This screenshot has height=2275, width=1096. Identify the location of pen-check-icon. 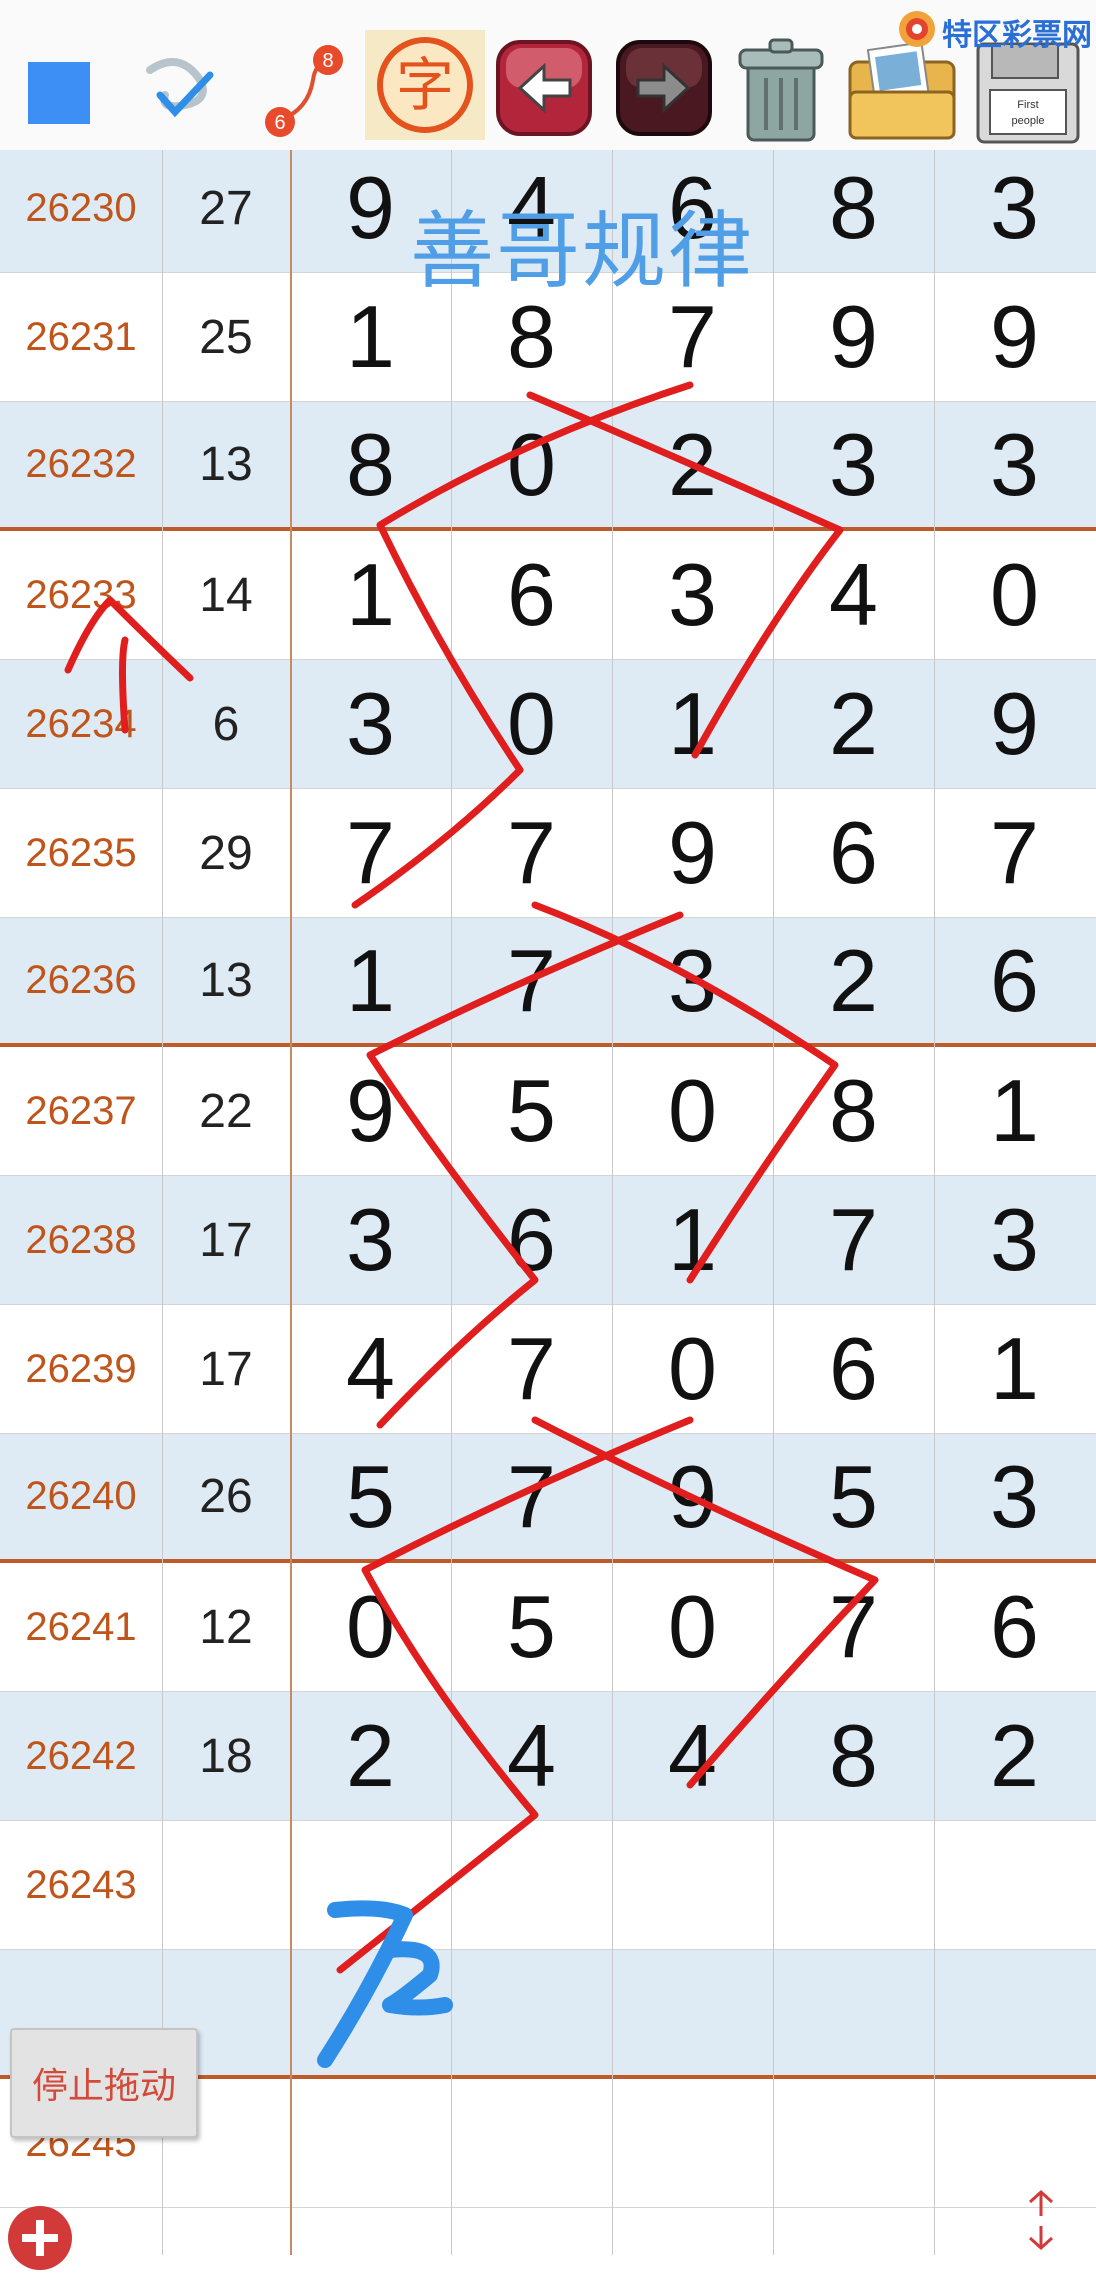
(190, 90).